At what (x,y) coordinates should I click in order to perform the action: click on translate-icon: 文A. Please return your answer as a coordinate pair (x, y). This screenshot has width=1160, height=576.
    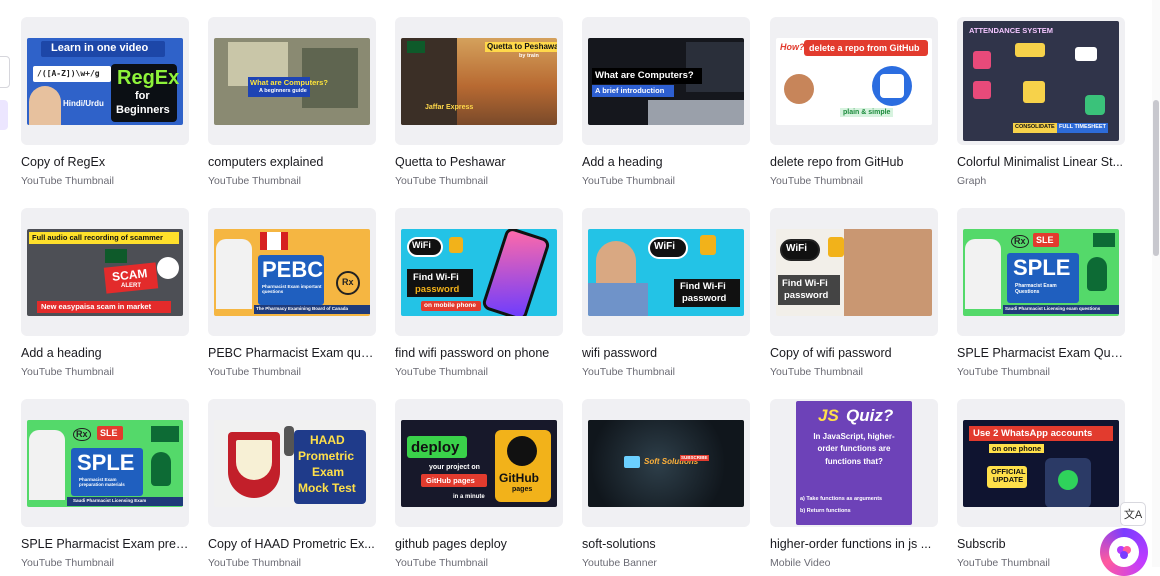
    Looking at the image, I should click on (1133, 515).